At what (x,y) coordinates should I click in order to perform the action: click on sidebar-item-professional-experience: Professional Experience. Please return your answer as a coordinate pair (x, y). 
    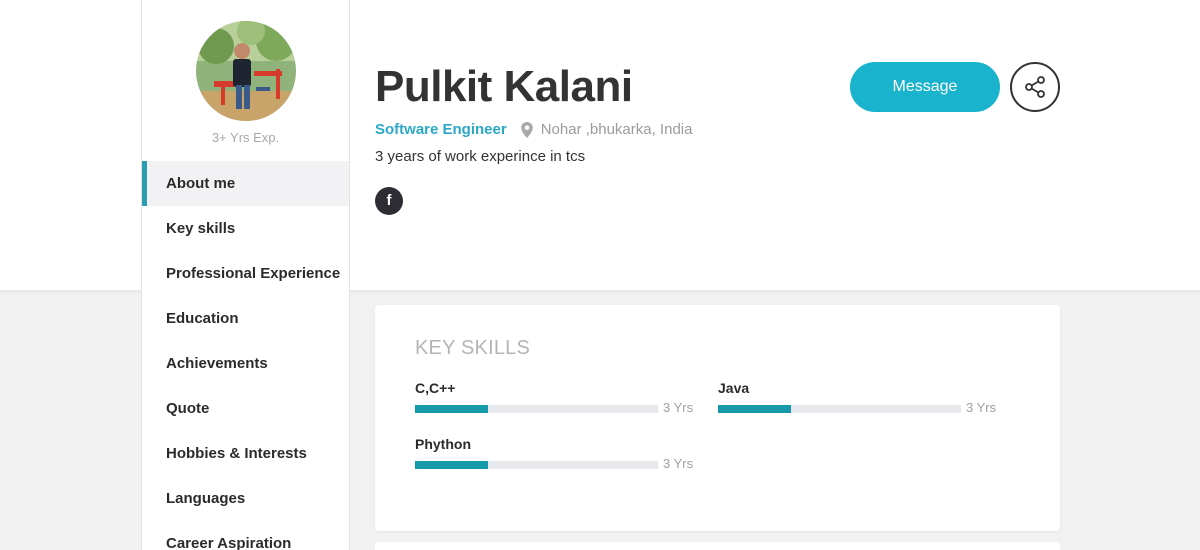
    Looking at the image, I should click on (245, 273).